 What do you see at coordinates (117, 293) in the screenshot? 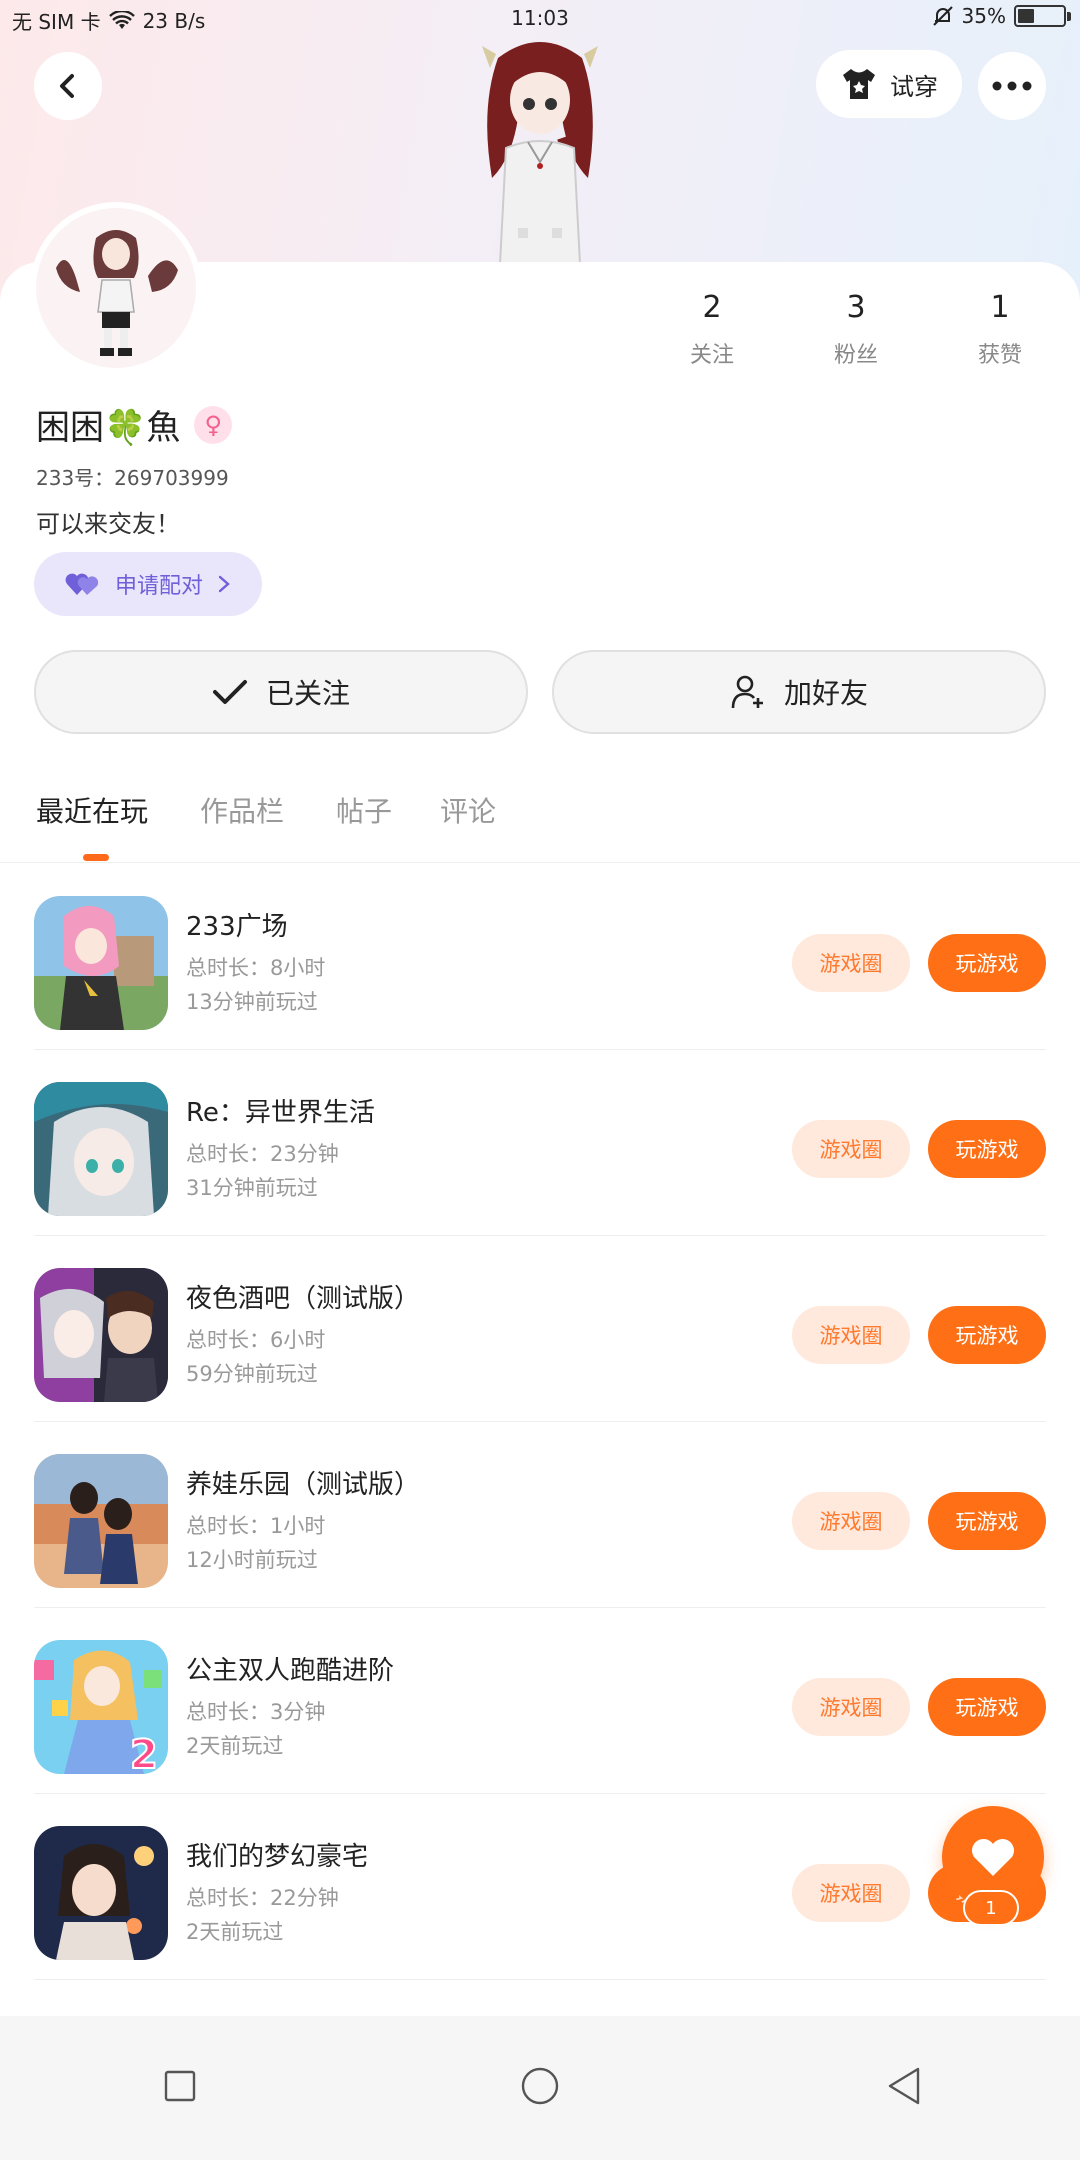
I see `avatar-image` at bounding box center [117, 293].